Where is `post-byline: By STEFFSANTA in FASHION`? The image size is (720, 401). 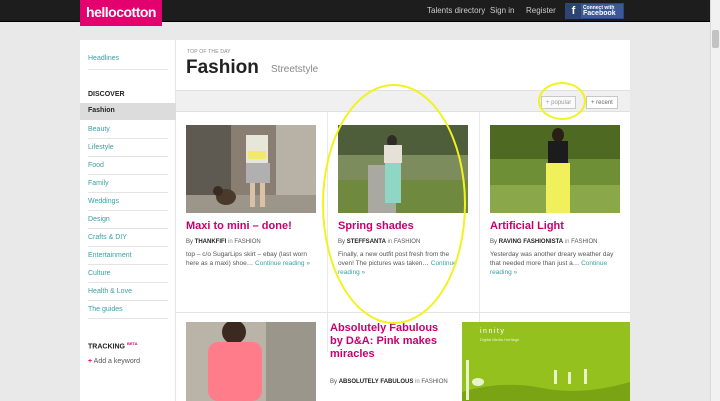
post-byline: By STEFFSANTA in FASHION is located at coordinates (379, 242).